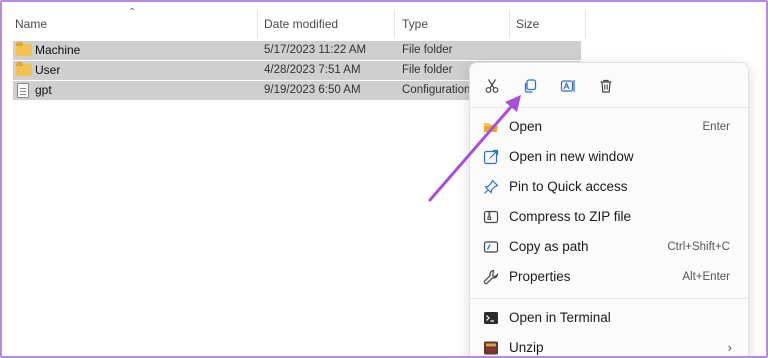 Image resolution: width=768 pixels, height=358 pixels. I want to click on path-icon, so click(491, 247).